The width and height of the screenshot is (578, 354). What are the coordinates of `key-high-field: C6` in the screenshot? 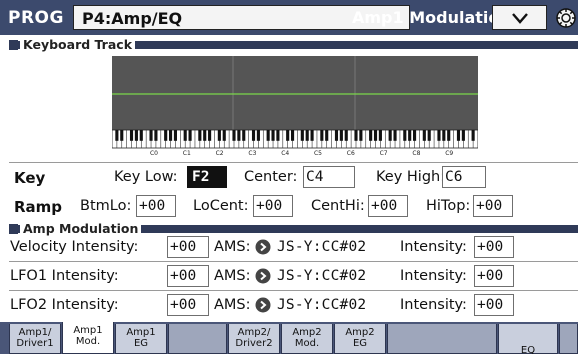 It's located at (464, 177).